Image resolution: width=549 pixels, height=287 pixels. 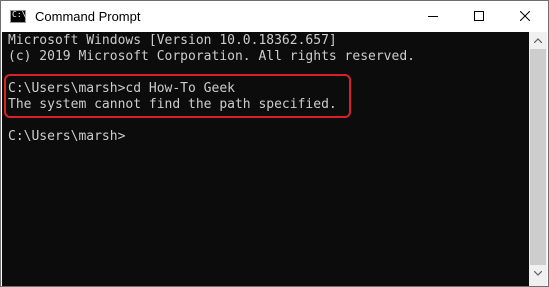 I want to click on title-bar: C:\ Command Prompt, so click(x=274, y=16).